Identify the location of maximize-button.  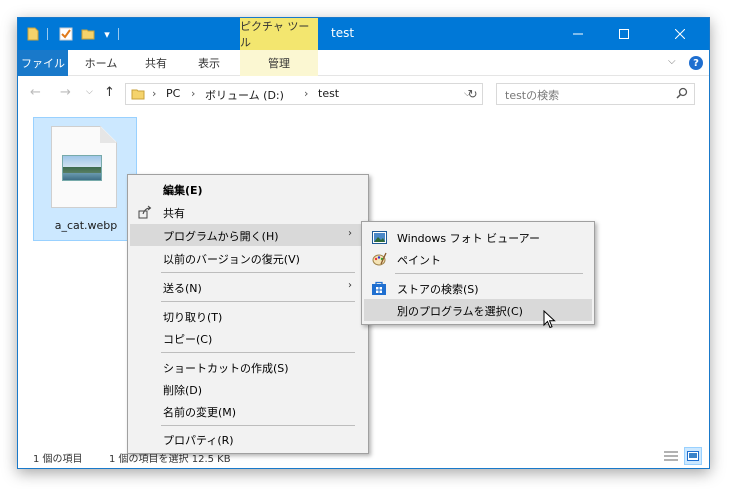
(624, 34).